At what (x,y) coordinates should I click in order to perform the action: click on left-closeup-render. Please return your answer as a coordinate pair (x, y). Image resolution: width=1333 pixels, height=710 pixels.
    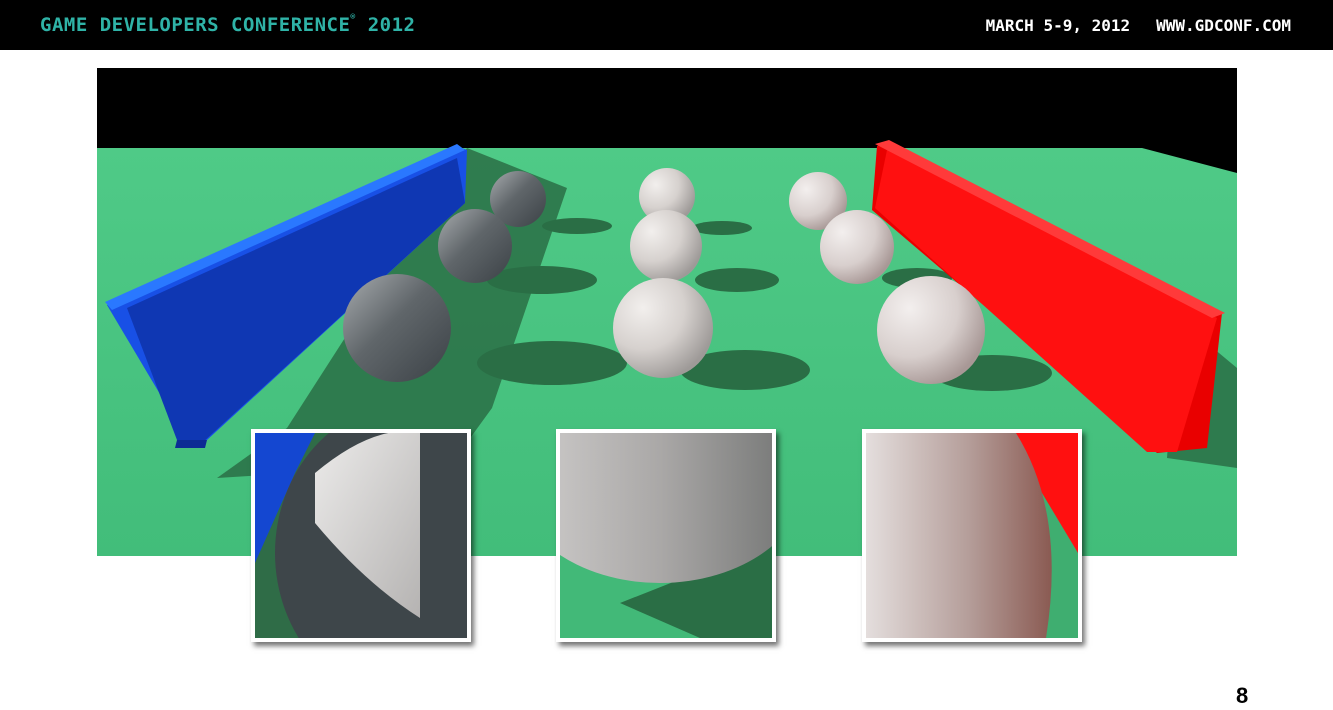
    Looking at the image, I should click on (361, 535).